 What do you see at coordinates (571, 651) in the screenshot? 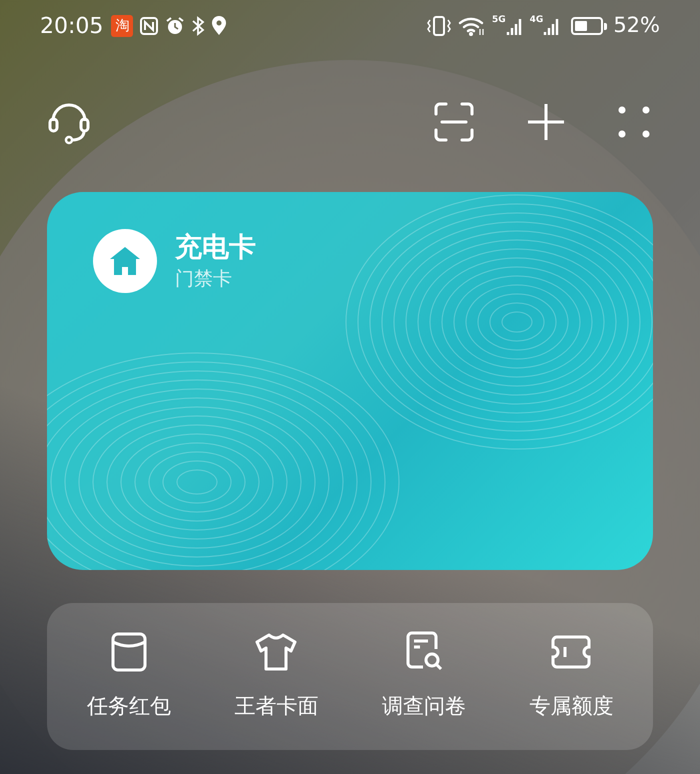
I see `ticket-icon` at bounding box center [571, 651].